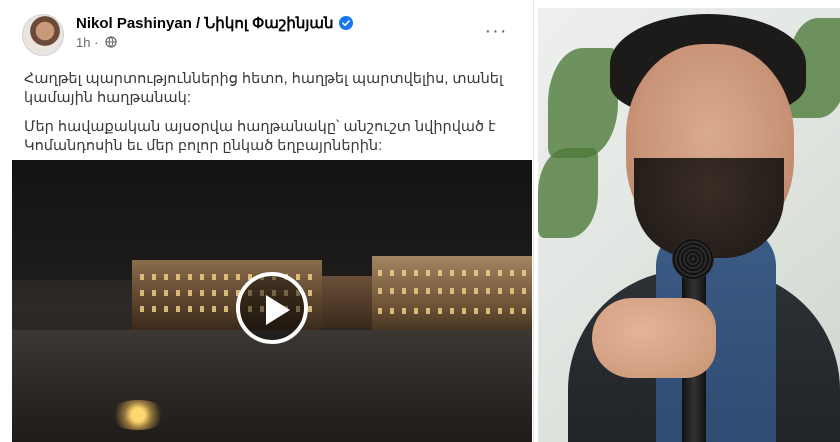  What do you see at coordinates (83, 42) in the screenshot?
I see `post-timestamp: 1h` at bounding box center [83, 42].